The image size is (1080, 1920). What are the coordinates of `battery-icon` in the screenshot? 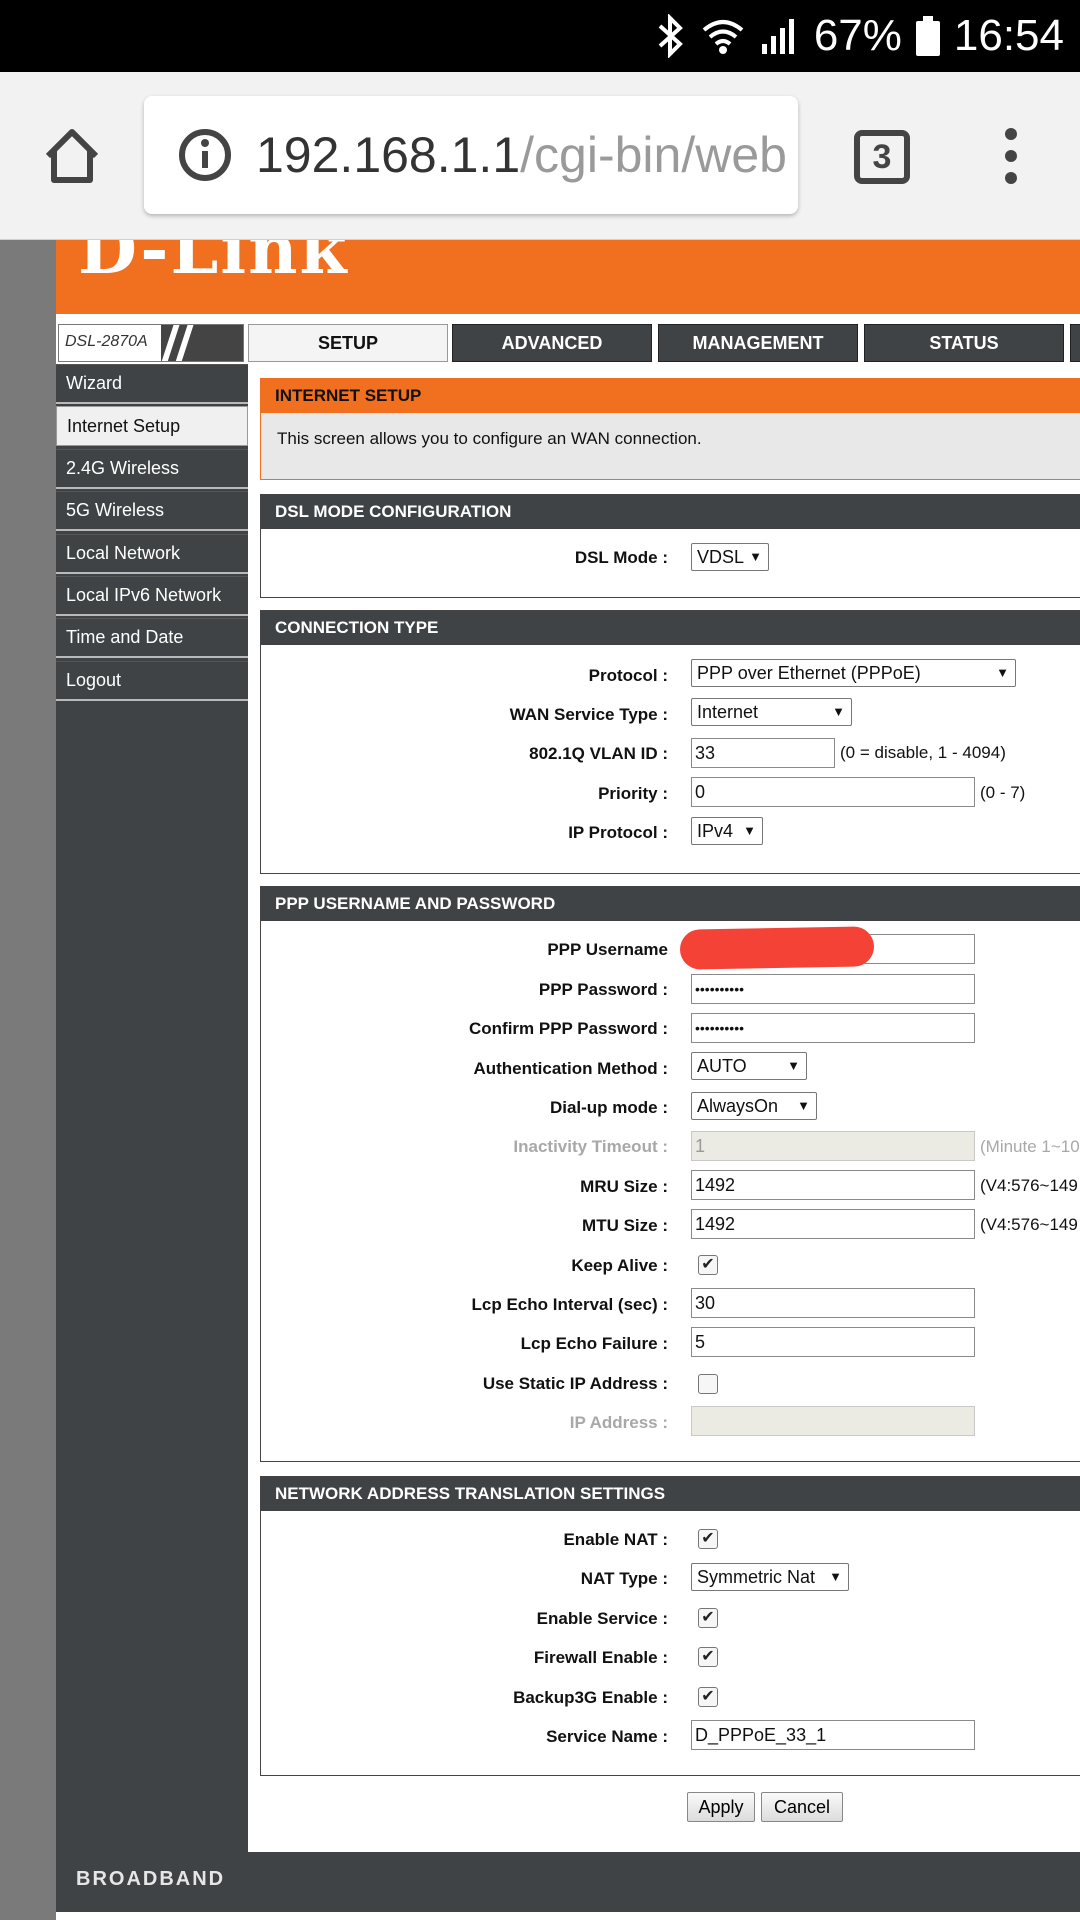 It's located at (927, 36).